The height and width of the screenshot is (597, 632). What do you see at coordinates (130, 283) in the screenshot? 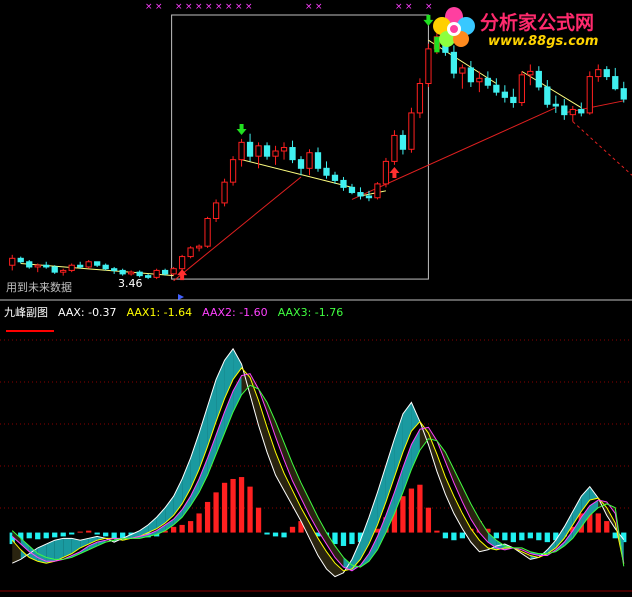
I see `price-marker-label: 3.46` at bounding box center [130, 283].